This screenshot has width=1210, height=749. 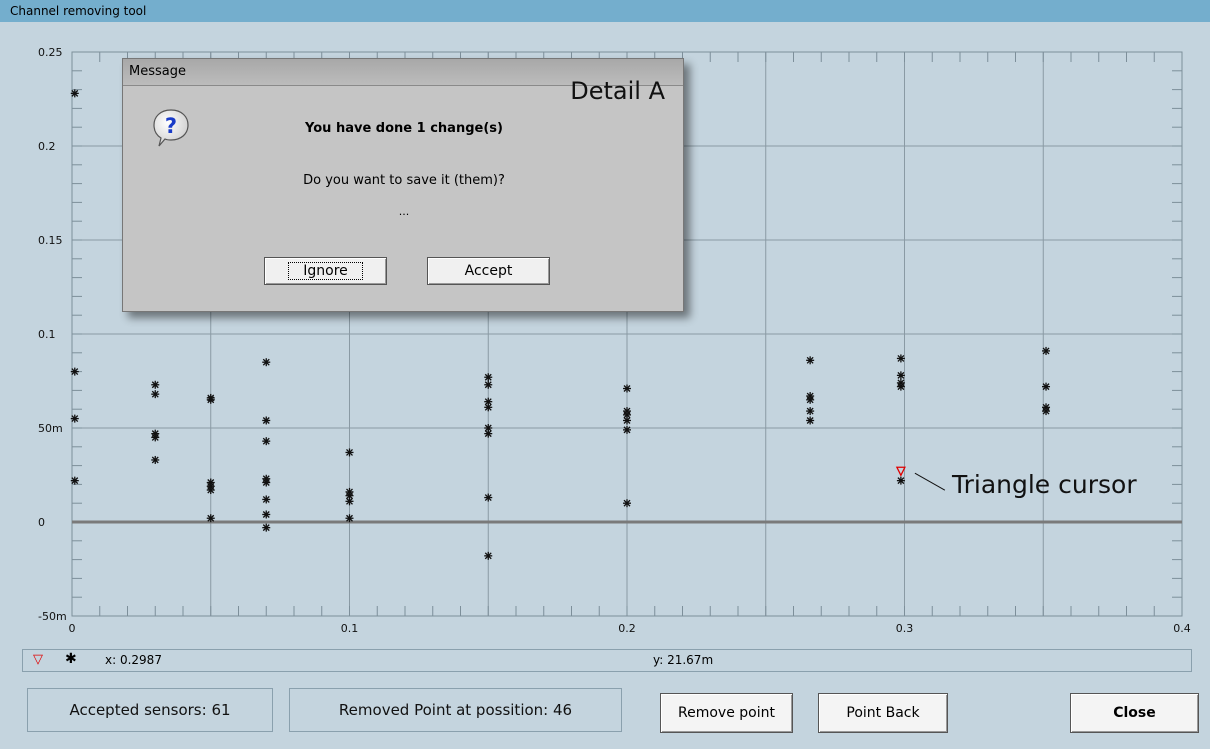 I want to click on x-tick-label: 0.4, so click(x=1182, y=628).